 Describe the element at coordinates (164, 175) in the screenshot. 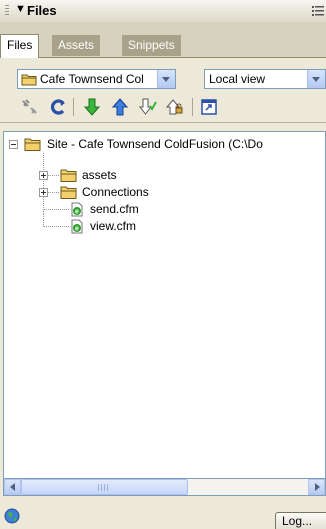

I see `tree-item-assets: assets` at that location.